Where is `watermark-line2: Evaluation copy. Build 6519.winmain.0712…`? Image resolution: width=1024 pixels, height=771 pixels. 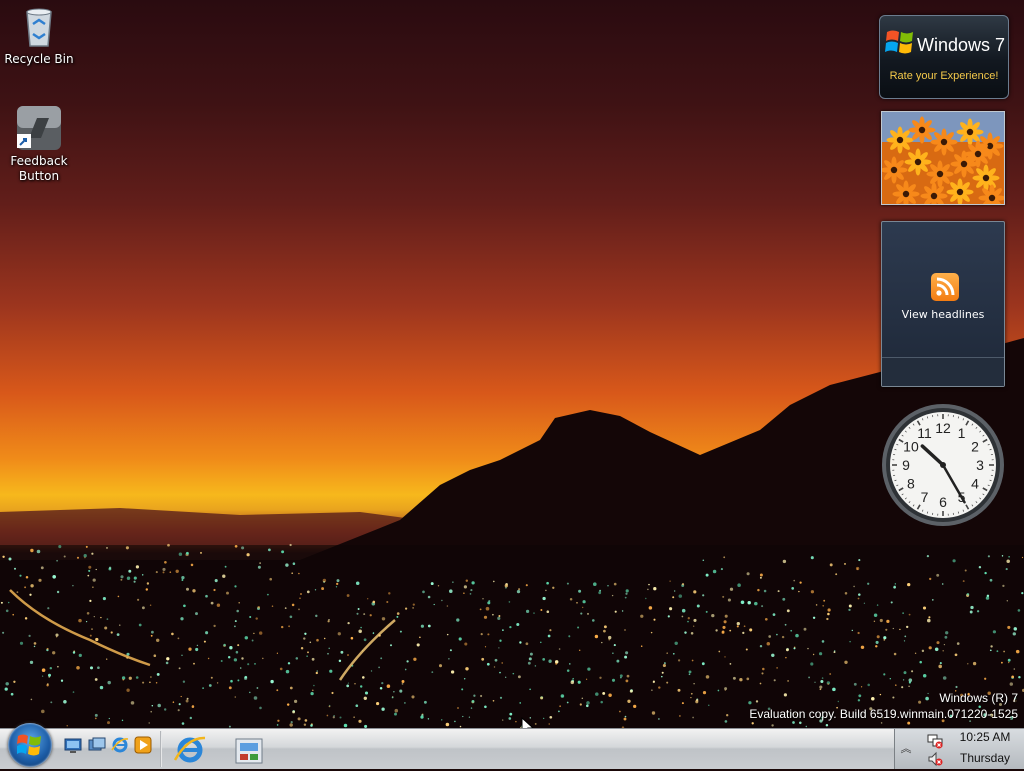 watermark-line2: Evaluation copy. Build 6519.winmain.0712… is located at coordinates (883, 714).